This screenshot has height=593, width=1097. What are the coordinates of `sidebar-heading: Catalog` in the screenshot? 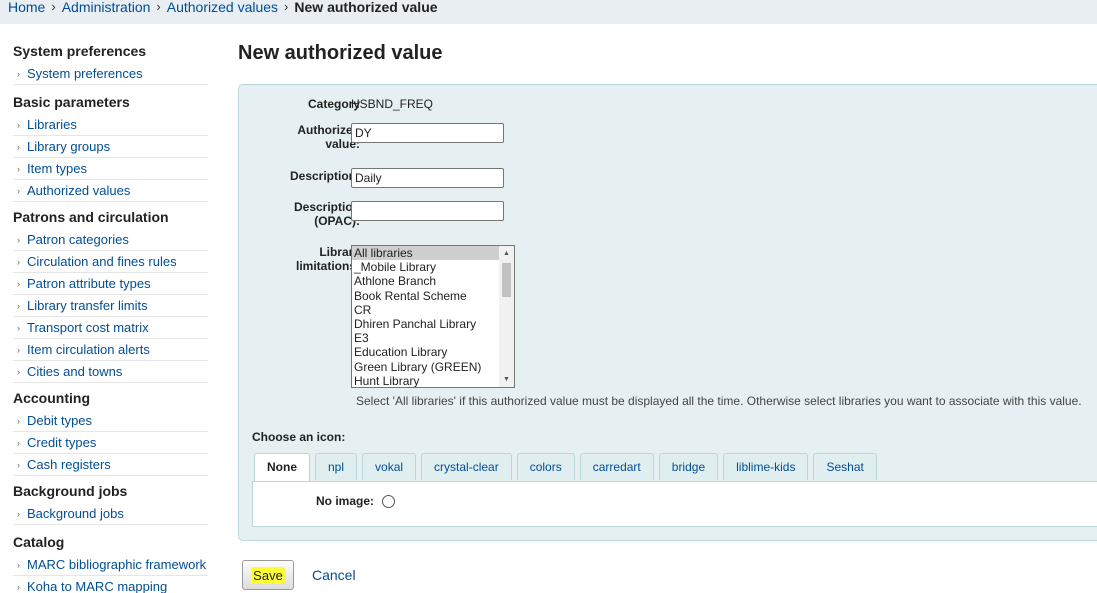 It's located at (39, 542).